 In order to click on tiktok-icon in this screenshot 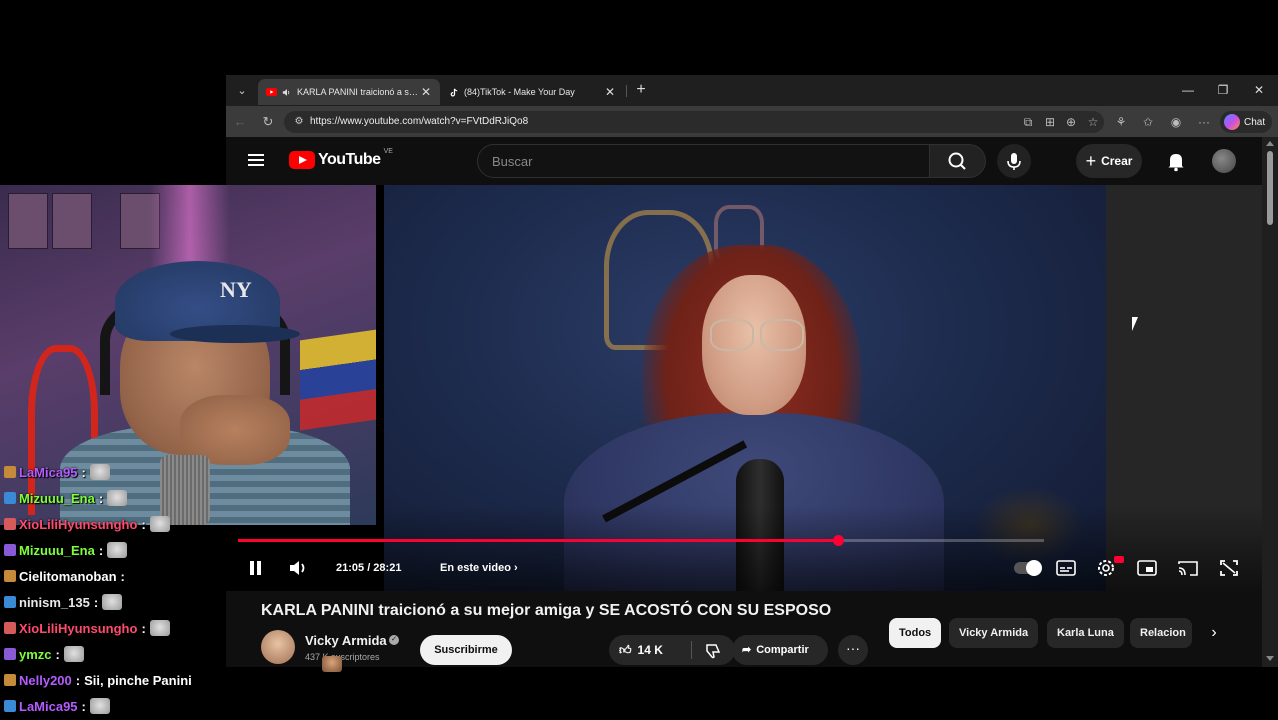, I will do `click(454, 92)`.